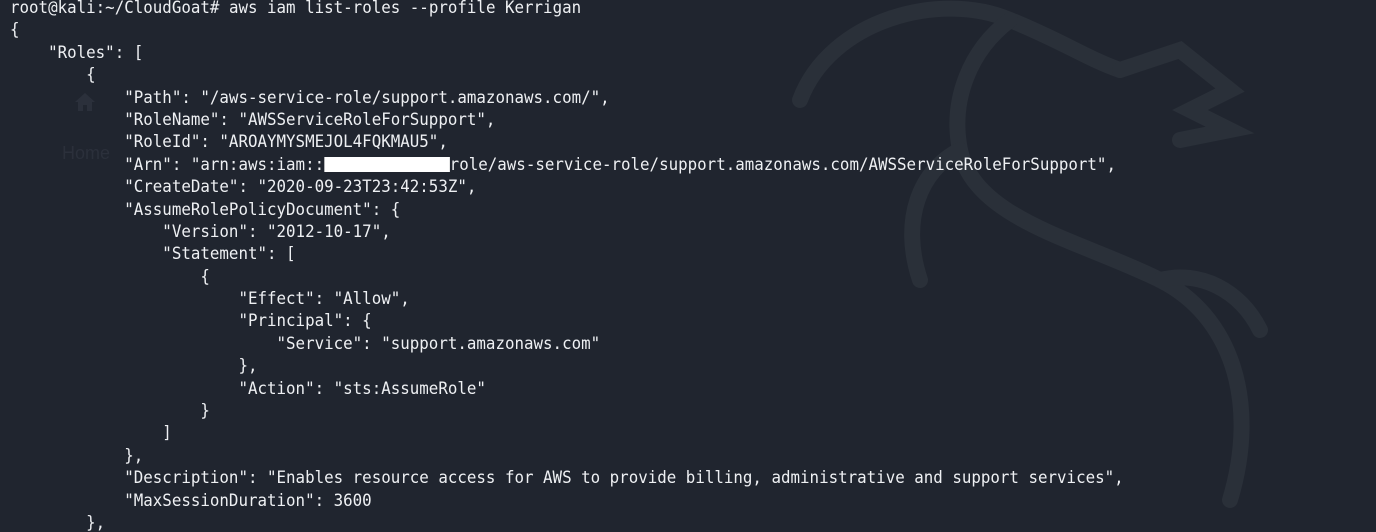 The height and width of the screenshot is (532, 1376). I want to click on json-line: "Roles": [, so click(77, 52).